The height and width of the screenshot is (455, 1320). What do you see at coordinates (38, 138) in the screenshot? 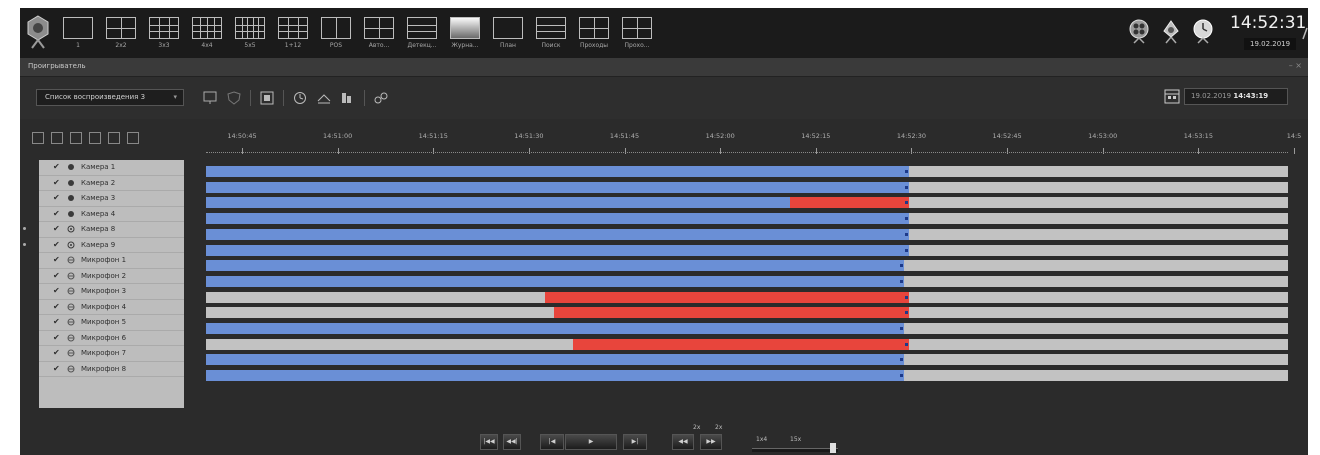
I see `select-all-checkbox-icon` at bounding box center [38, 138].